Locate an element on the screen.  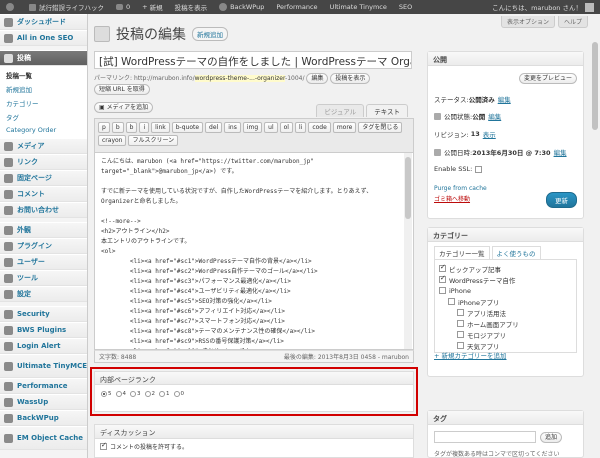
menu-ultimate-tinymce: Ultimate TinyMCE is located at coordinates (43, 366).